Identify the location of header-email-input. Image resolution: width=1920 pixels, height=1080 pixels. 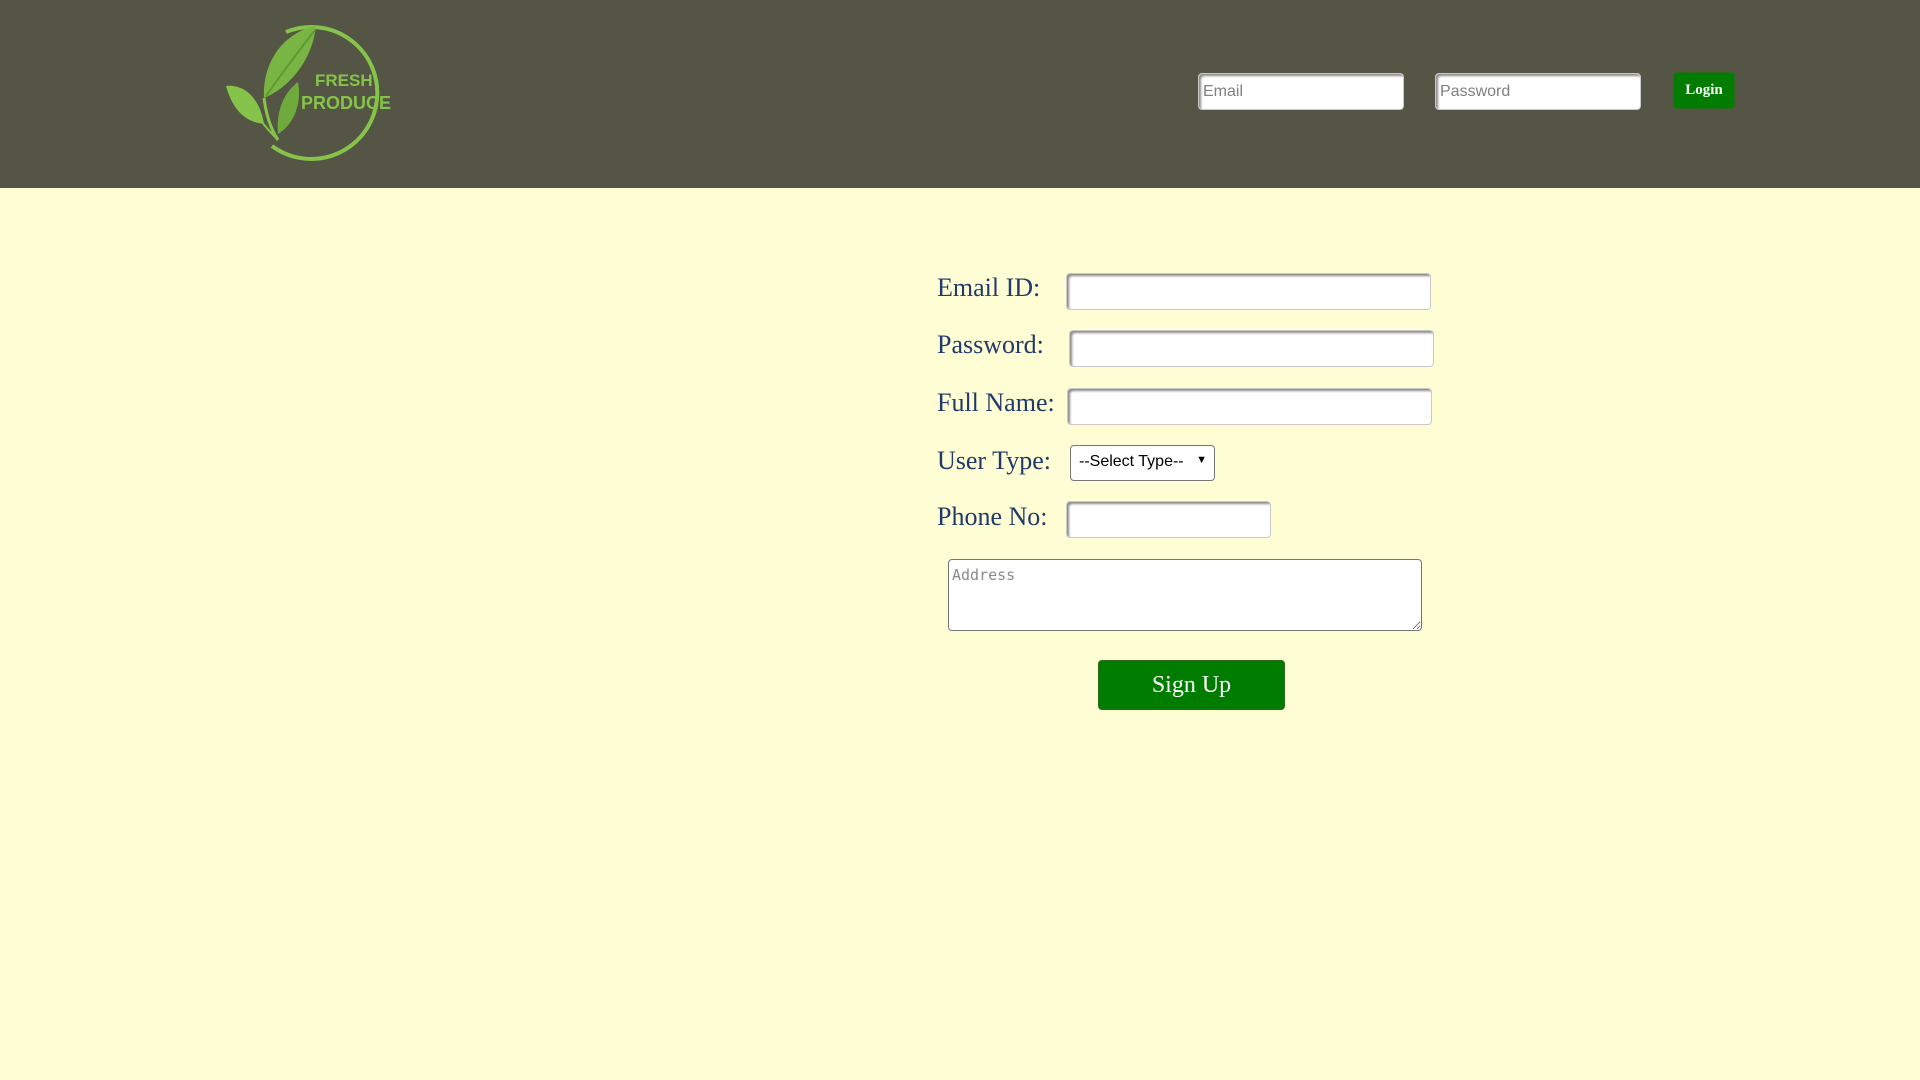
(1301, 91).